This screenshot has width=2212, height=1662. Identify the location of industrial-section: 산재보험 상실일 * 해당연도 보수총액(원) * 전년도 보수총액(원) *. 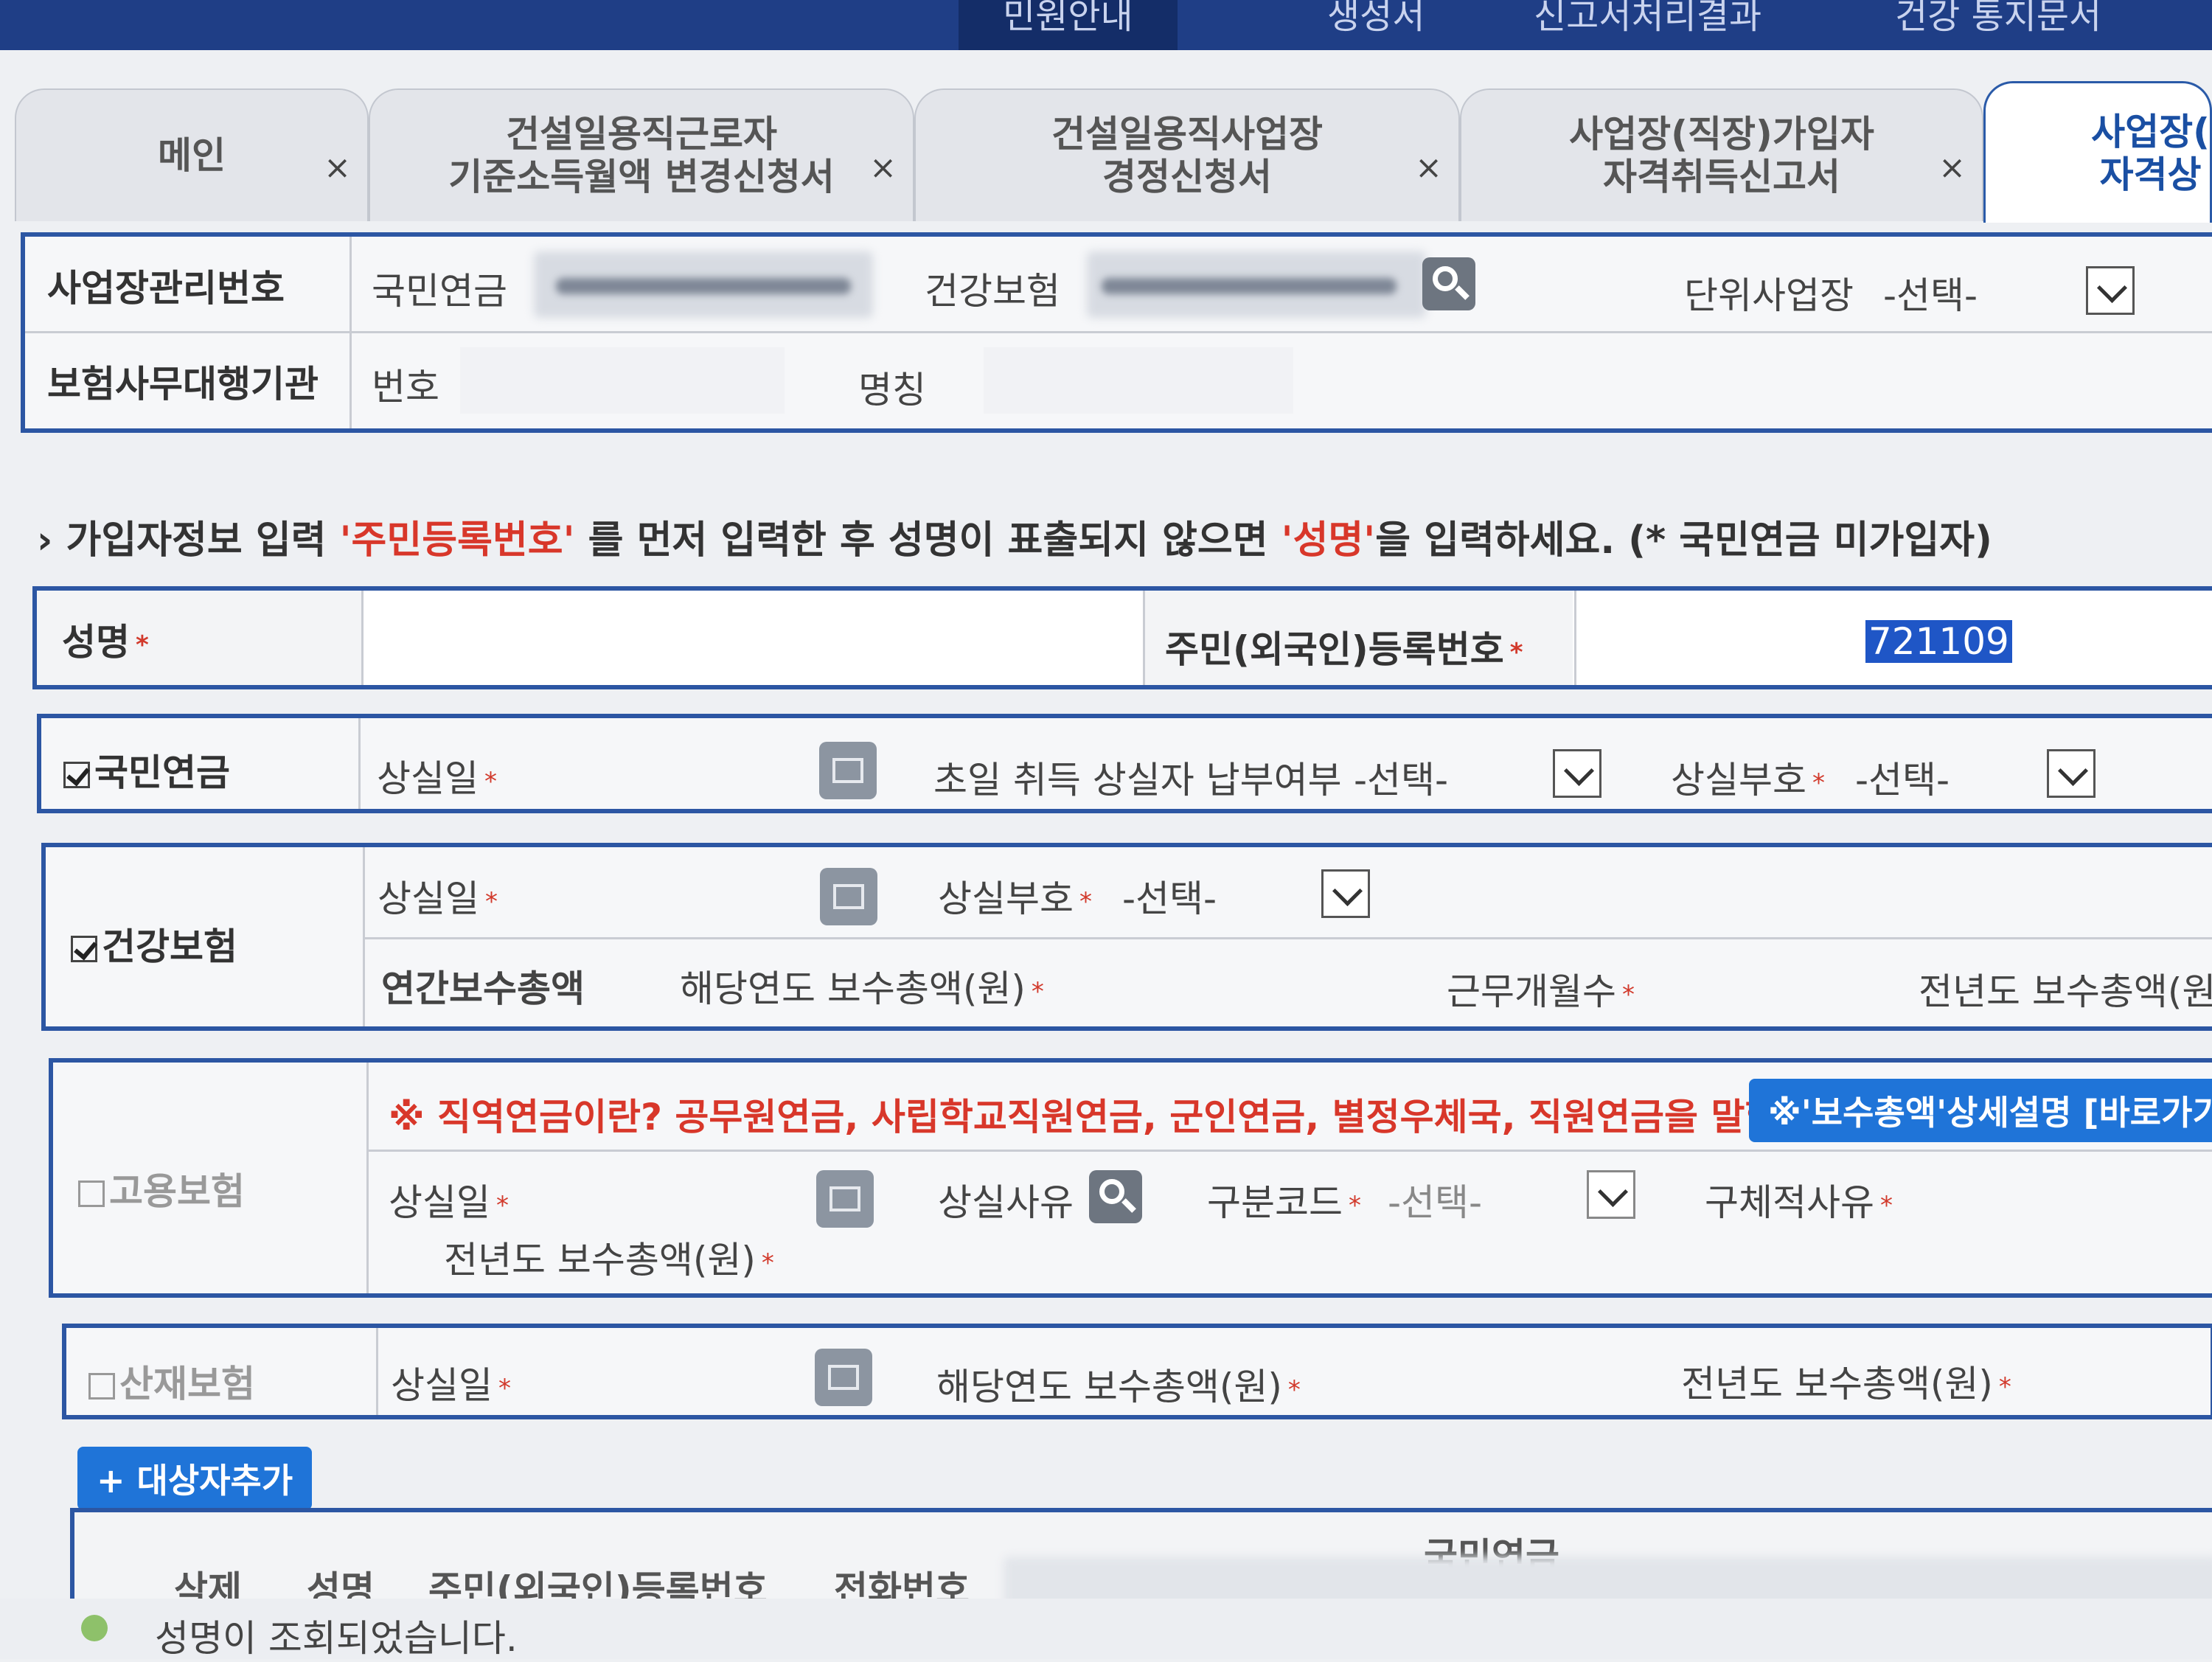
(1137, 1371).